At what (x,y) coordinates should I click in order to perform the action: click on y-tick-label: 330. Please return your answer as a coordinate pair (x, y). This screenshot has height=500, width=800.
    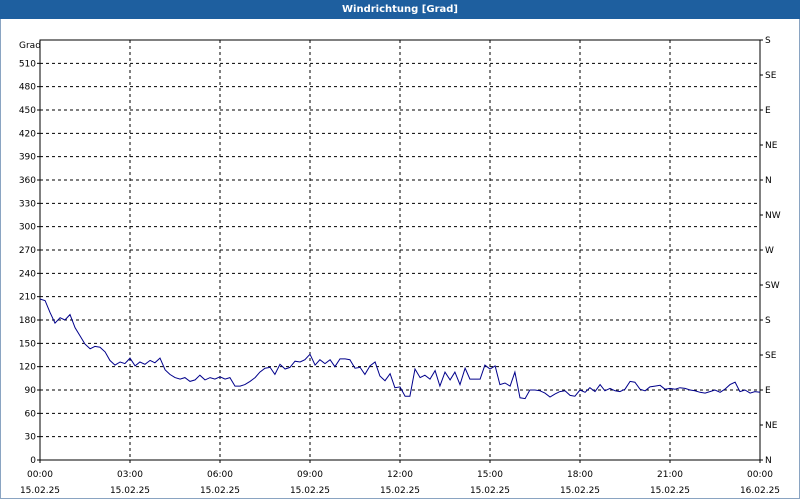
    Looking at the image, I should click on (27, 204).